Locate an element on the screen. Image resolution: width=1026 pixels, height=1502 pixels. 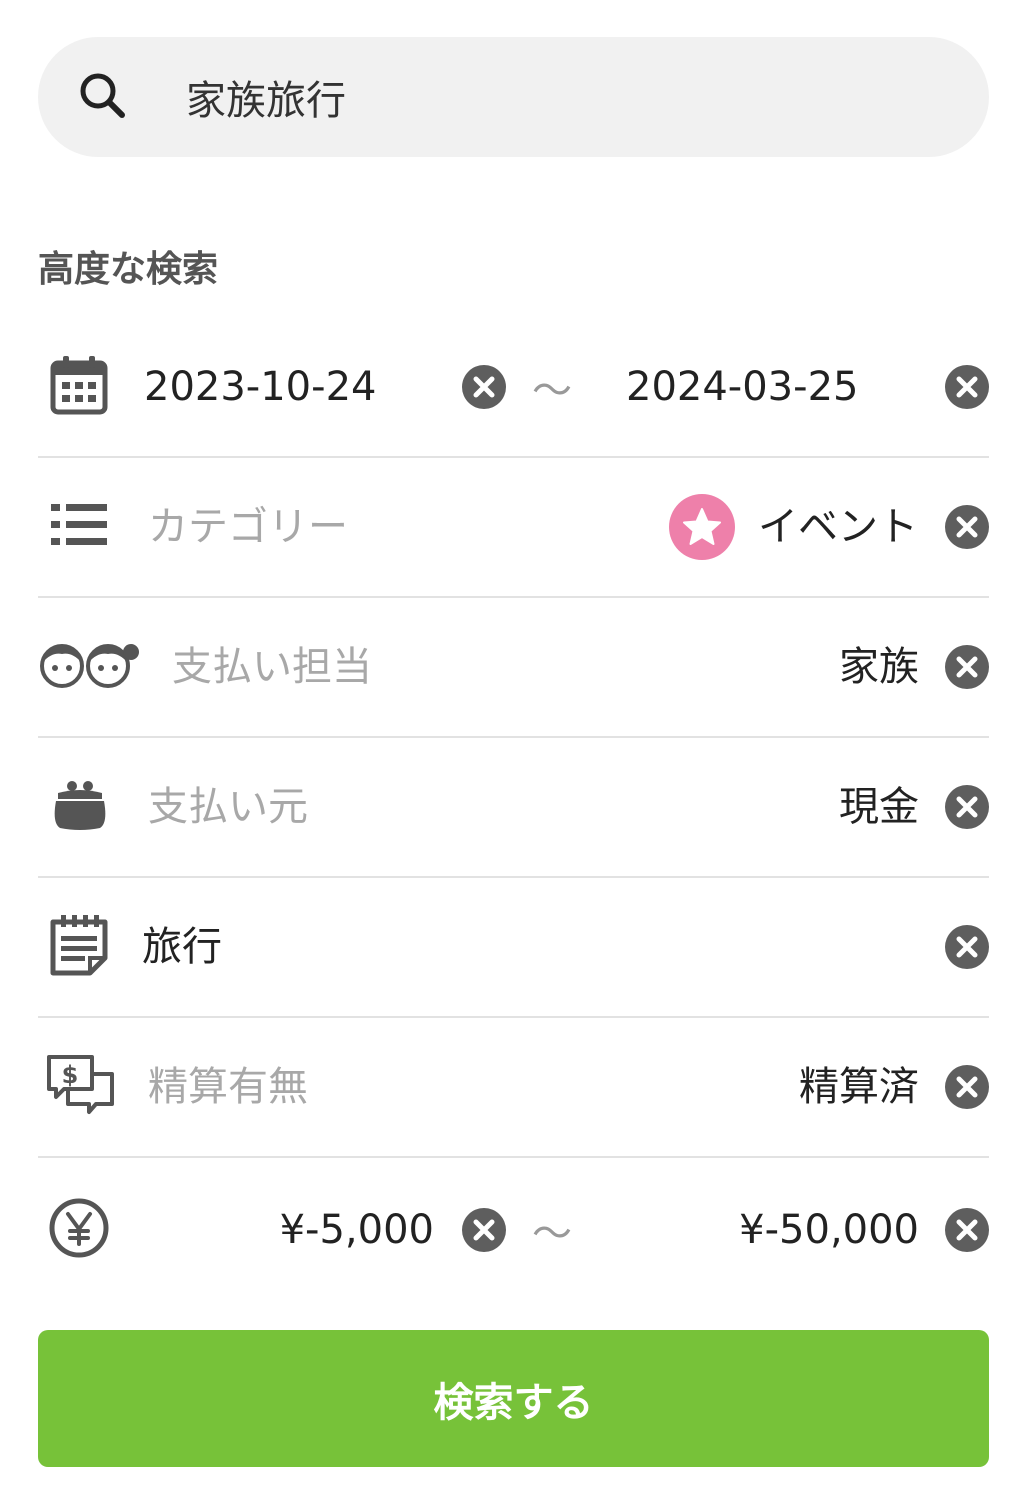
amount-to-clear-button is located at coordinates (967, 1230).